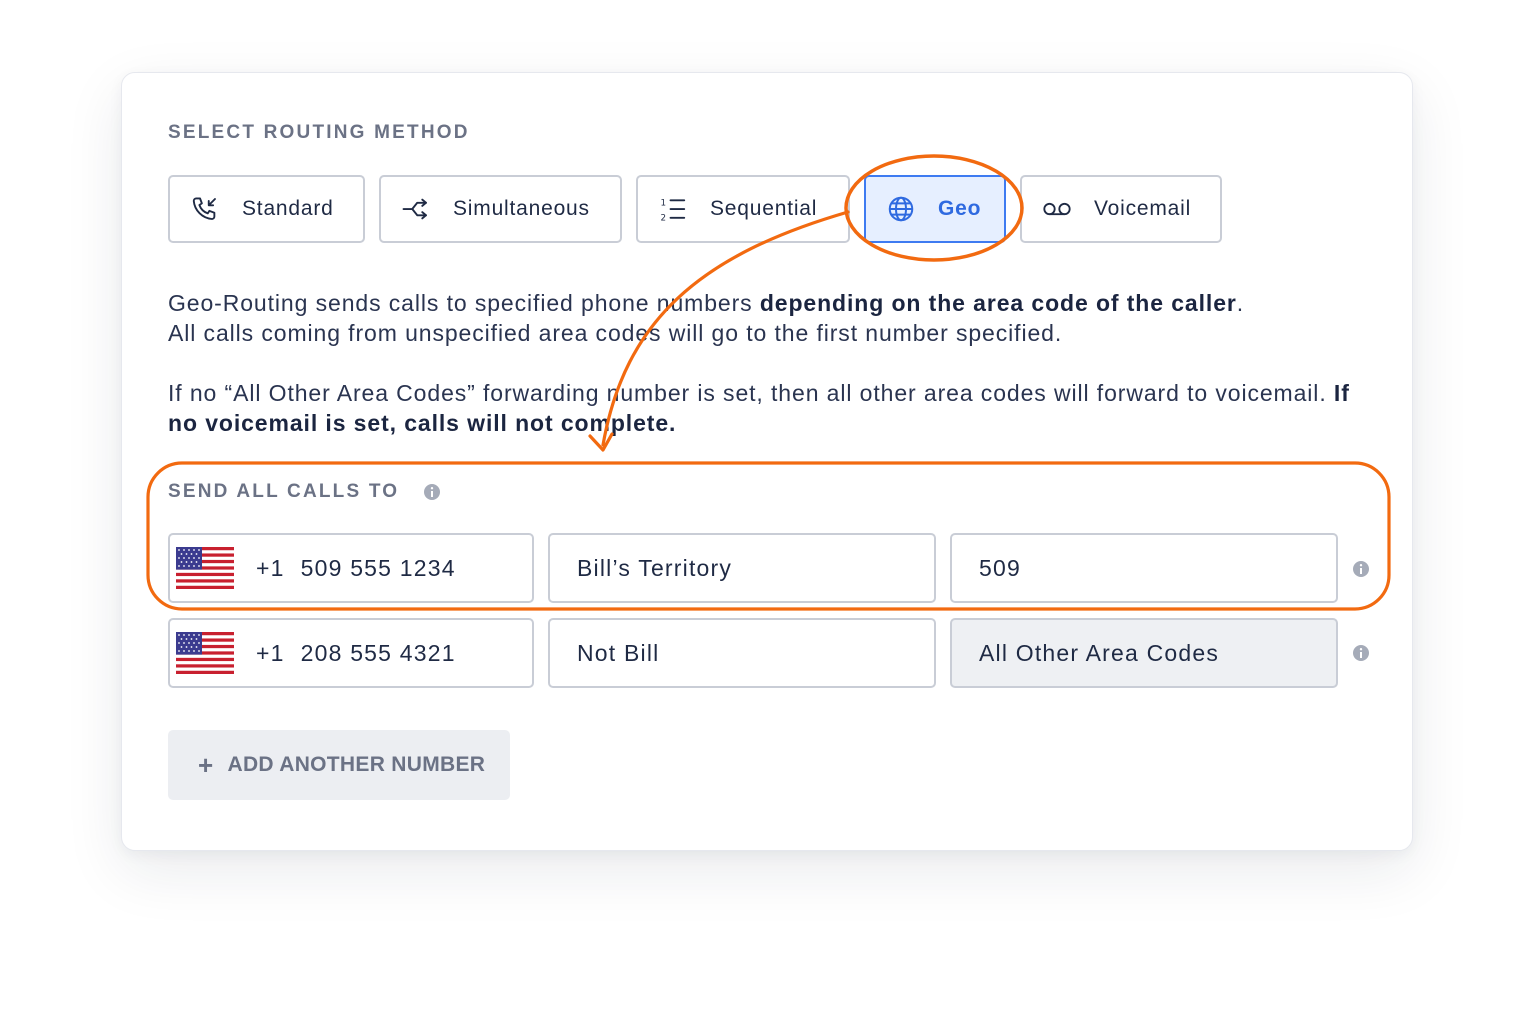 The width and height of the screenshot is (1534, 1020). What do you see at coordinates (1144, 568) in the screenshot?
I see `area-code-input: 509` at bounding box center [1144, 568].